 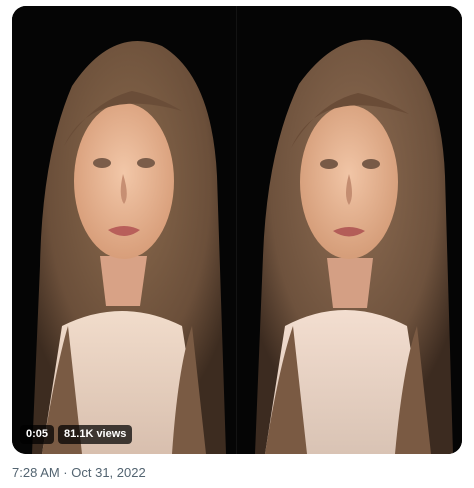 I want to click on video-duration-badge: 0:05, so click(x=37, y=434).